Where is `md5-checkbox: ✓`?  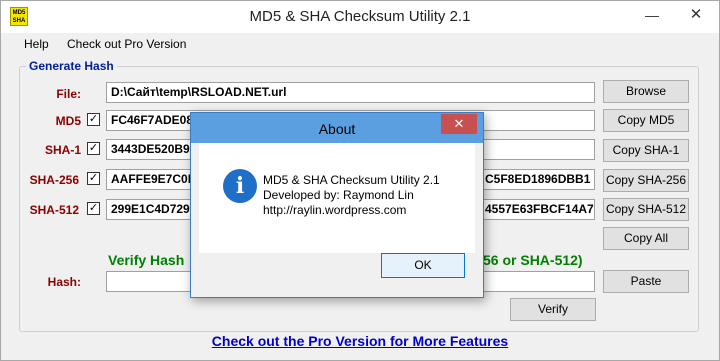
md5-checkbox: ✓ is located at coordinates (93, 119).